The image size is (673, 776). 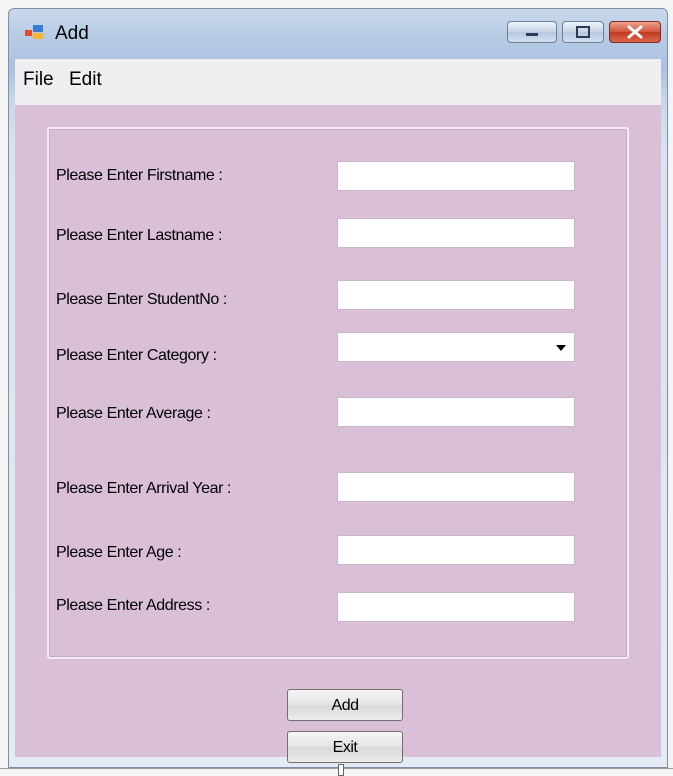 What do you see at coordinates (456, 607) in the screenshot?
I see `address-input` at bounding box center [456, 607].